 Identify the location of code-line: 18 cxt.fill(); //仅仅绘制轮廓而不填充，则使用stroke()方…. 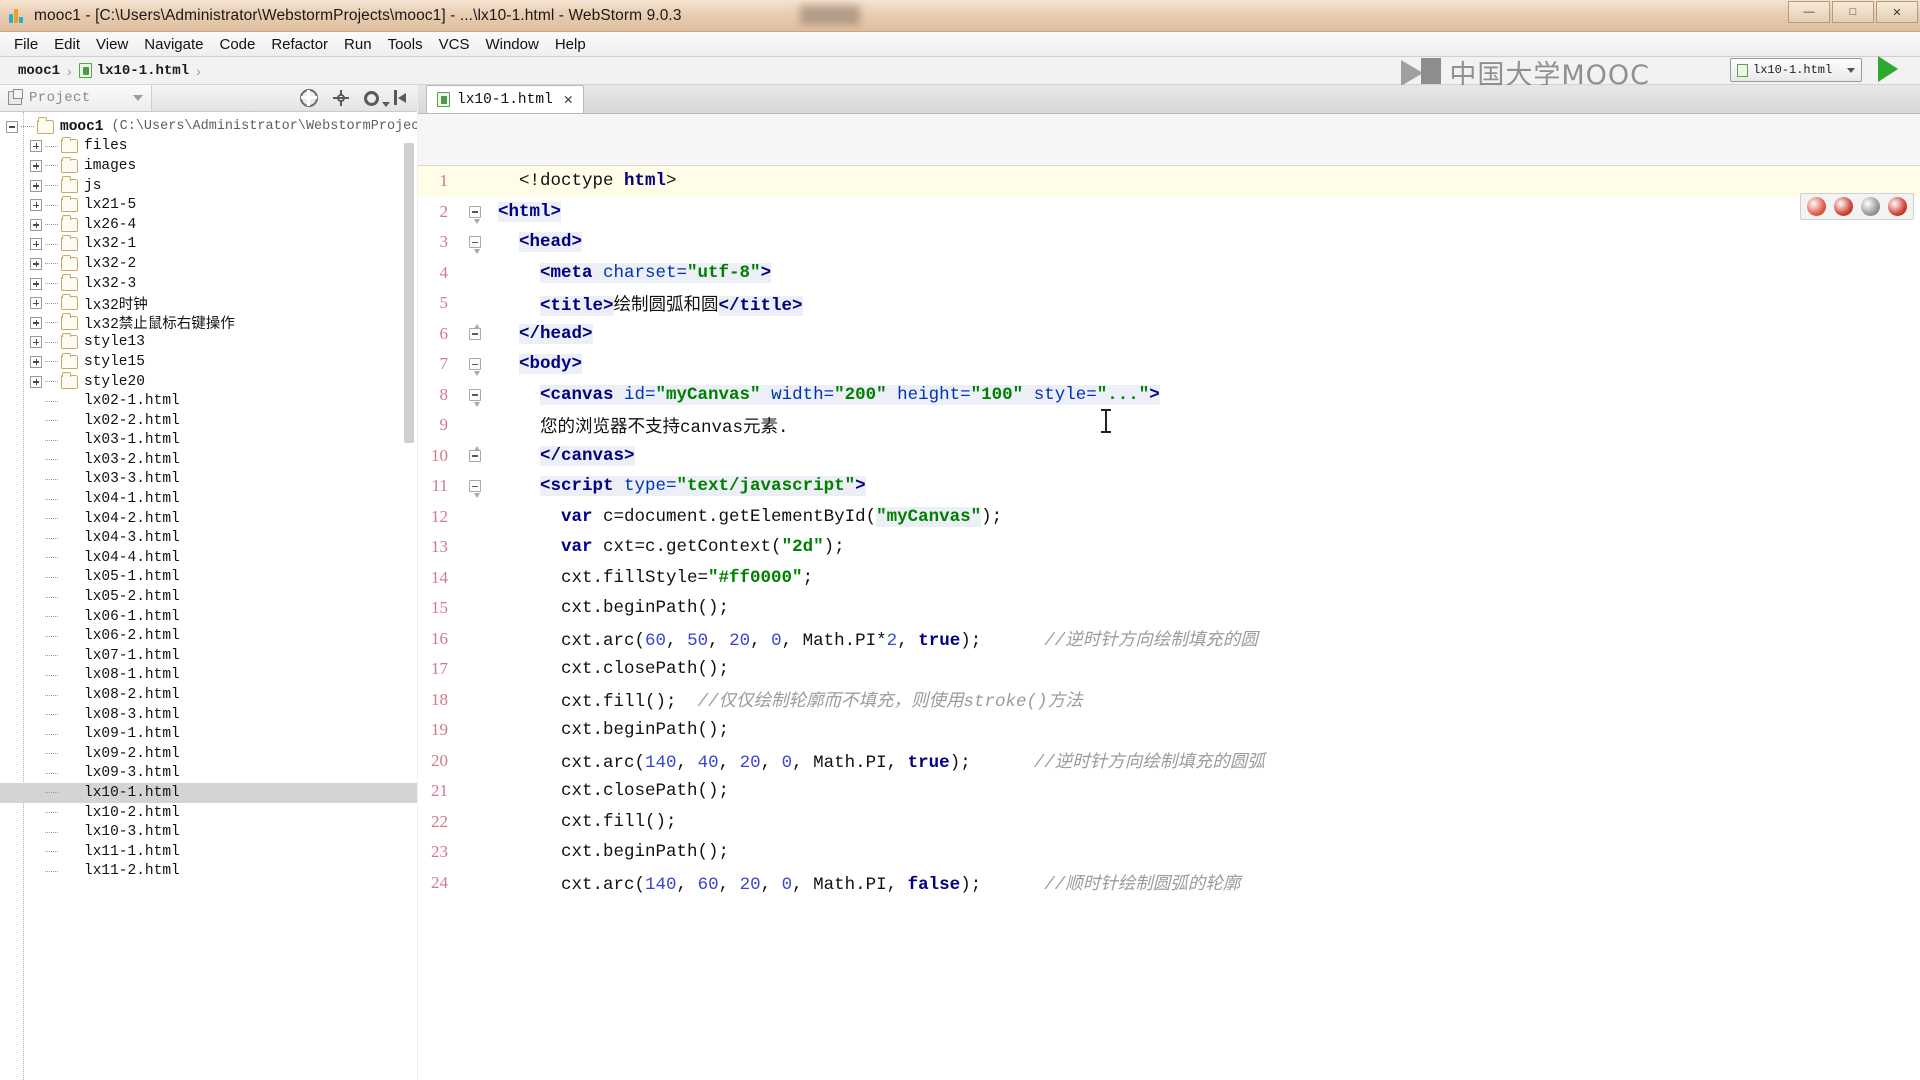
(1169, 700).